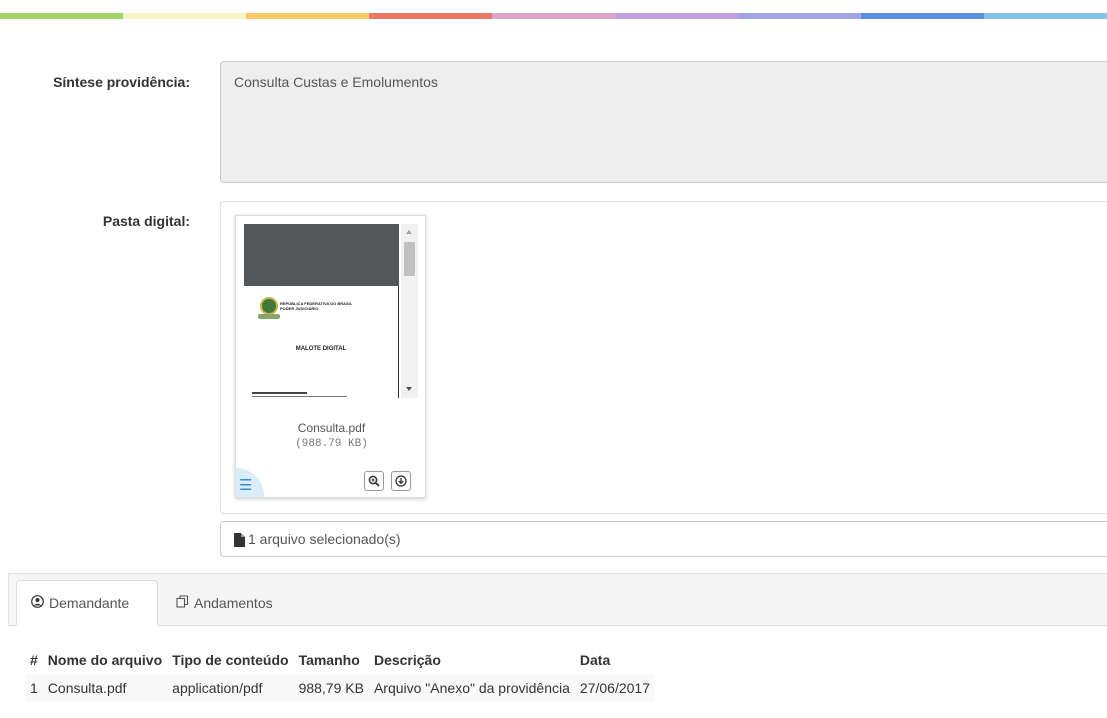 The width and height of the screenshot is (1107, 718). Describe the element at coordinates (37, 603) in the screenshot. I see `user-circle-icon` at that location.